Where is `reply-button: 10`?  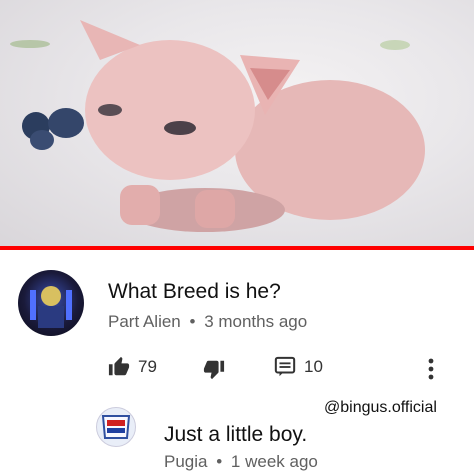
reply-button: 10 is located at coordinates (298, 367).